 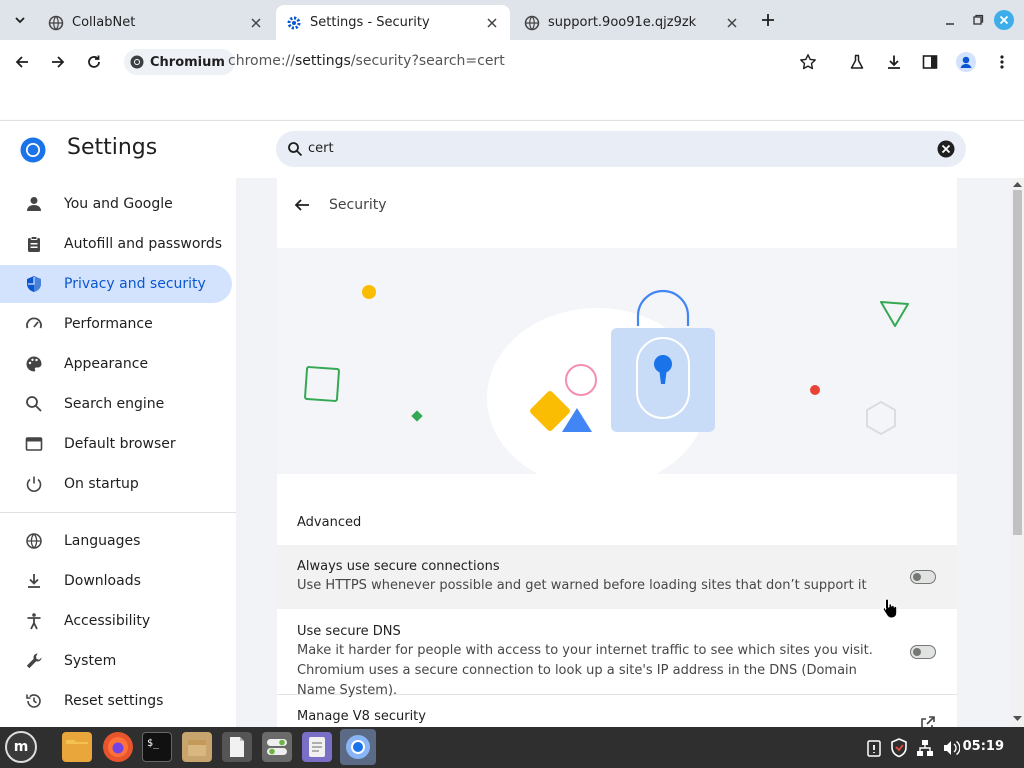 I want to click on sidebar-item-autofill: Autofill and passwords, so click(x=116, y=244).